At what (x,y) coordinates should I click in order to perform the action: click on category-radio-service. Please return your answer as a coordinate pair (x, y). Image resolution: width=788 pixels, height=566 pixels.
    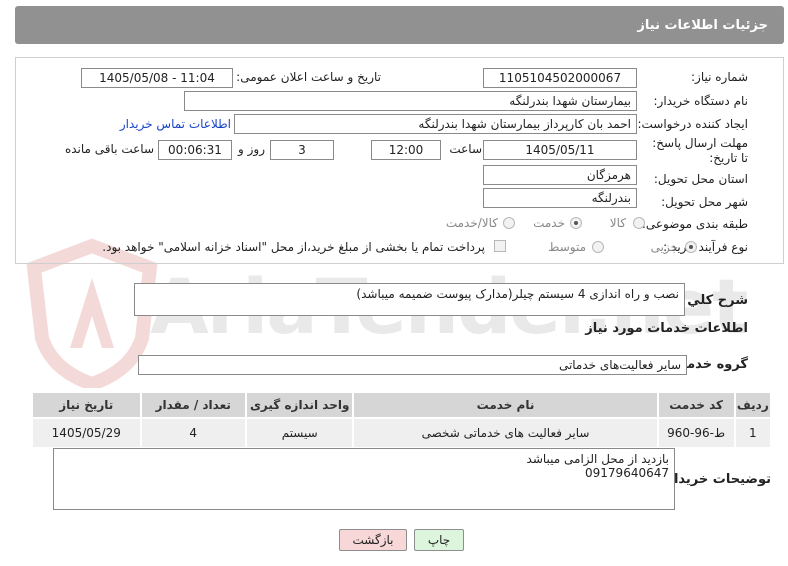
    Looking at the image, I should click on (576, 223).